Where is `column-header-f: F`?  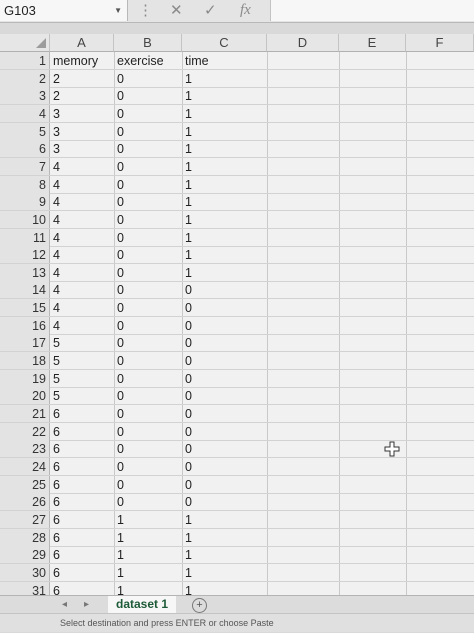 column-header-f: F is located at coordinates (440, 43).